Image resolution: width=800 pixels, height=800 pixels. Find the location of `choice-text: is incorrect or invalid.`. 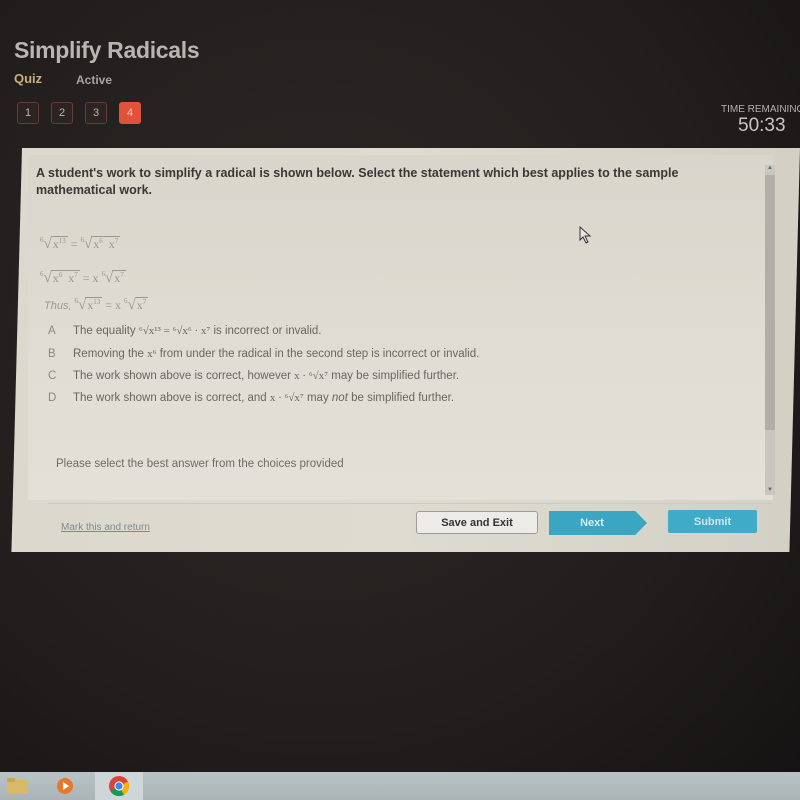

choice-text: is incorrect or invalid. is located at coordinates (267, 331).